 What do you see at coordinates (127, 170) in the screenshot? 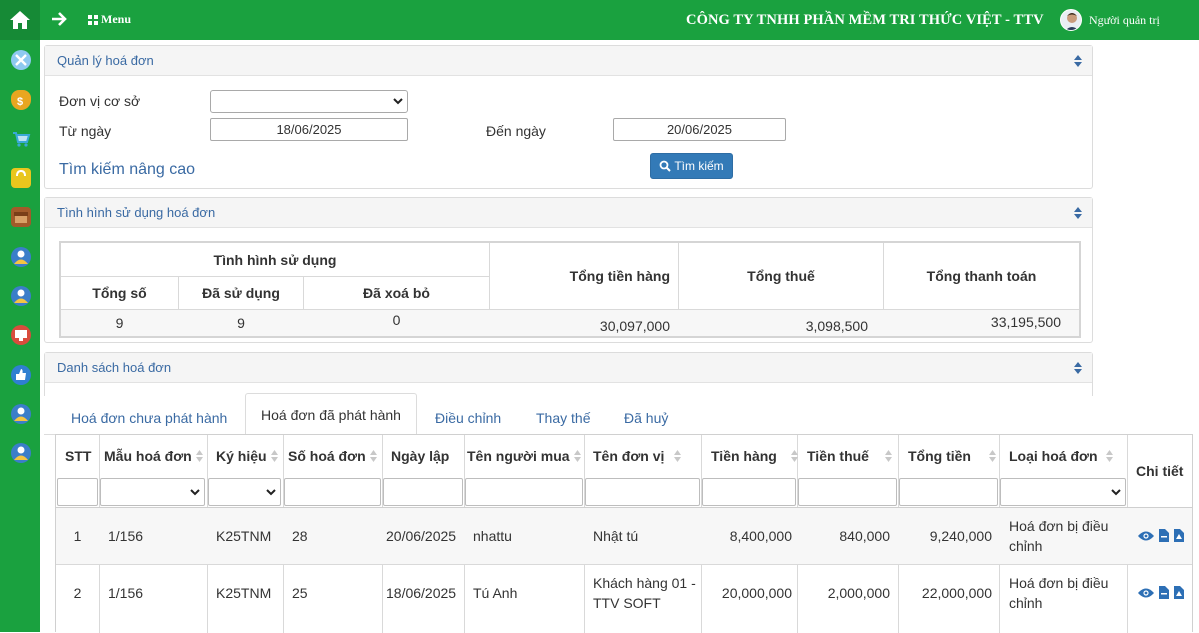
I see `advanced-search-link: Tìm kiếm nâng cao` at bounding box center [127, 170].